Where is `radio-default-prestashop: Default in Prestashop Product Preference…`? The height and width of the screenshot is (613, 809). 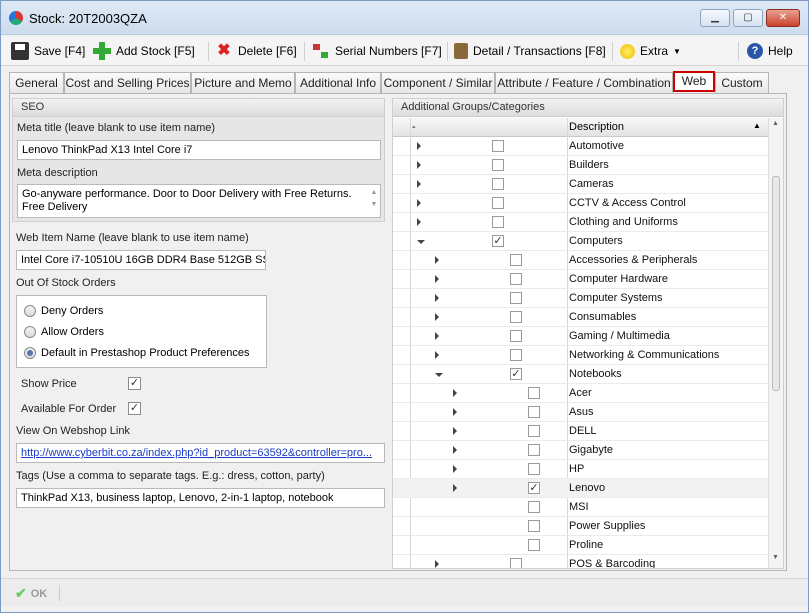
radio-default-prestashop: Default in Prestashop Product Preference… is located at coordinates (137, 353).